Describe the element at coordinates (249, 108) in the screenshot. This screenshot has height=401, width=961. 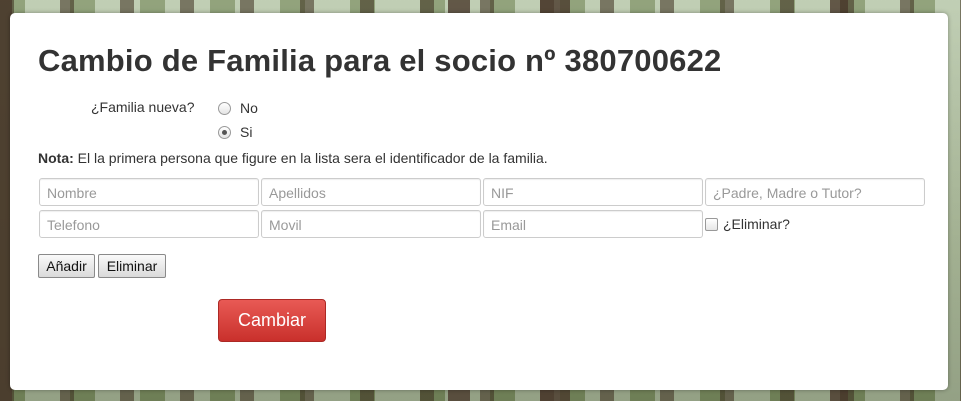
I see `radio-no-label: No` at that location.